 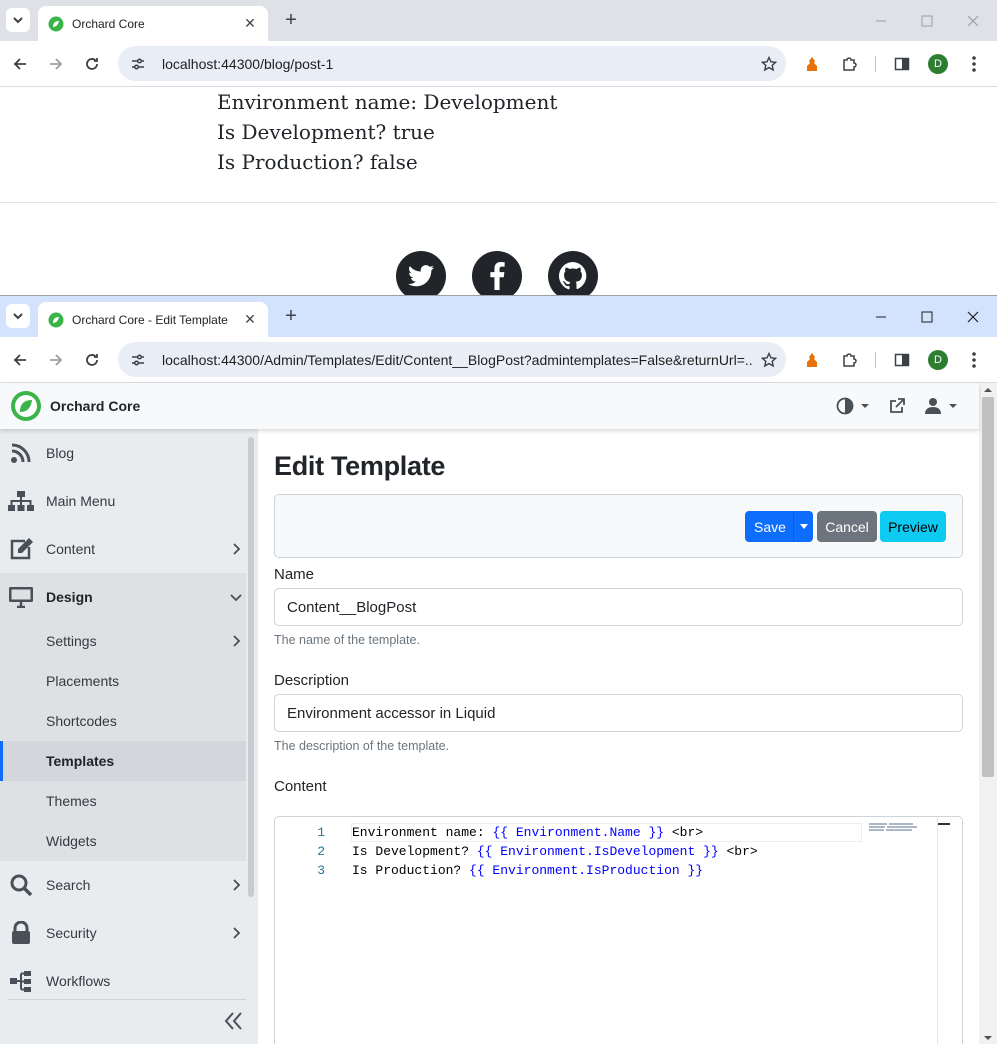 I want to click on github-icon, so click(x=573, y=273).